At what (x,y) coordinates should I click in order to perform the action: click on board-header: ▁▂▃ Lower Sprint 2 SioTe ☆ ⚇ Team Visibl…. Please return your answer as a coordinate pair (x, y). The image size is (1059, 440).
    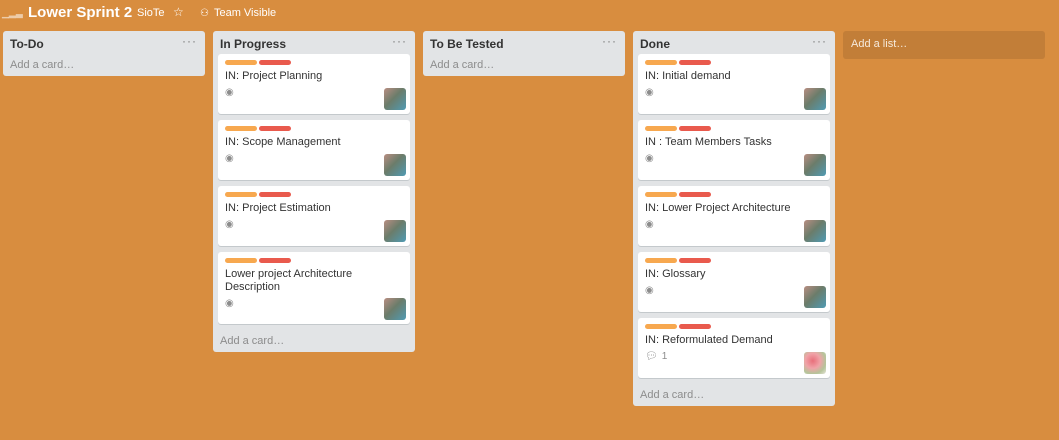
    Looking at the image, I should click on (529, 13).